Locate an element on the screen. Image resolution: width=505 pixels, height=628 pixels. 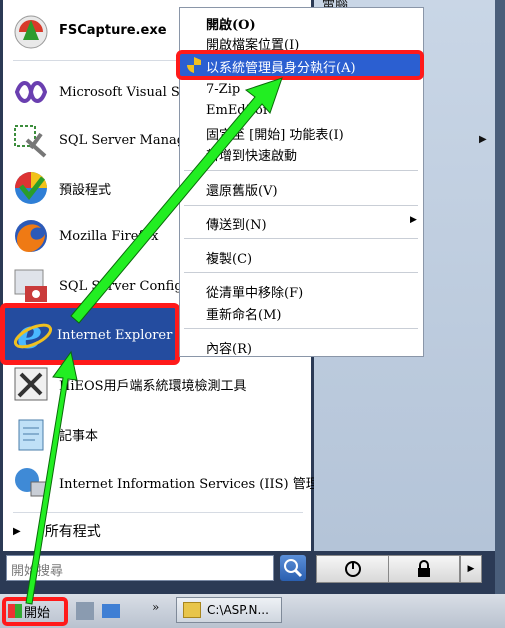
triangle-right-icon: ▶ is located at coordinates (17, 531).